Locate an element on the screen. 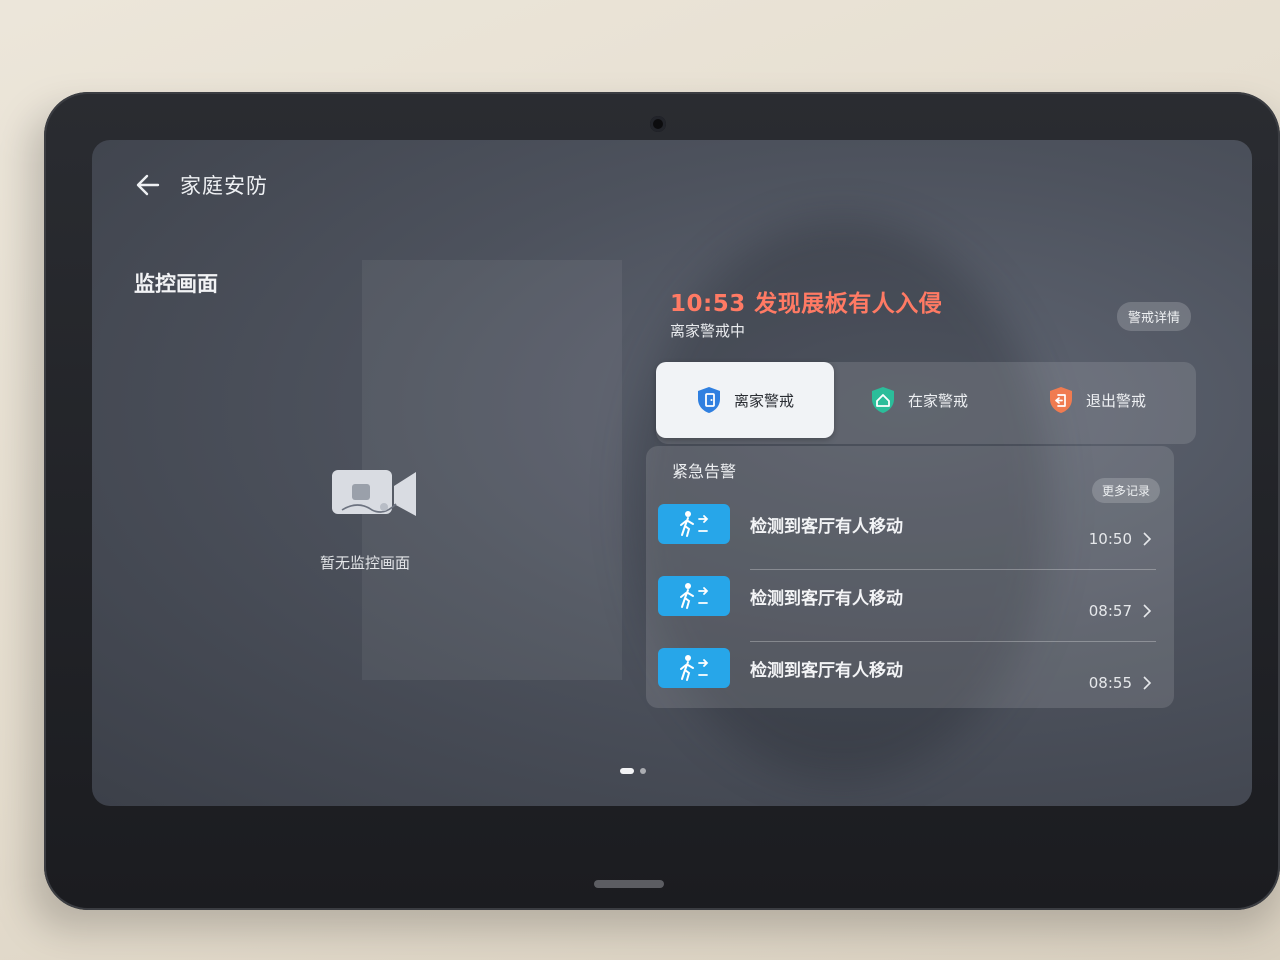 The image size is (1280, 960). shield-home-icon is located at coordinates (883, 400).